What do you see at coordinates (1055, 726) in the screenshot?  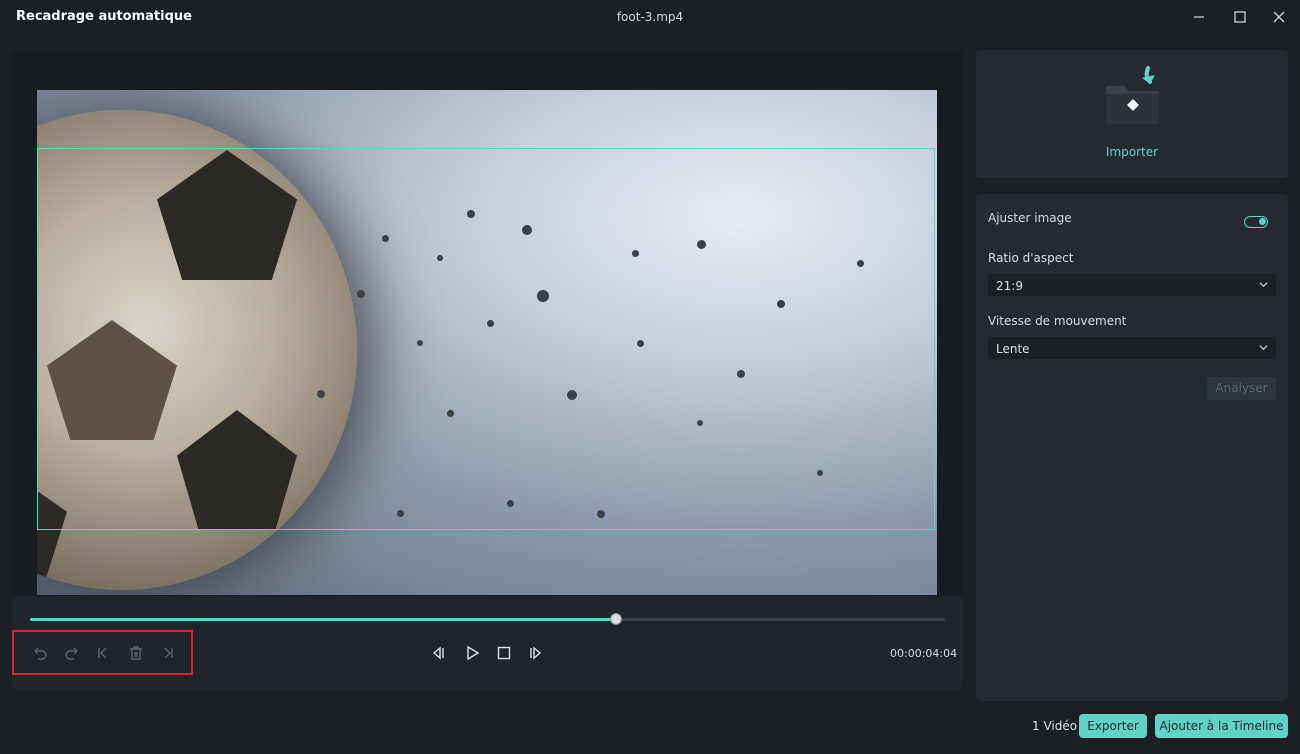 I see `video-count: 1 Vidéo` at bounding box center [1055, 726].